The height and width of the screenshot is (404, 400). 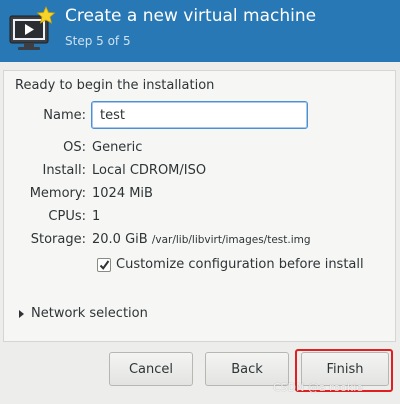 I want to click on storage-size: 20.0 GiB, so click(x=120, y=239).